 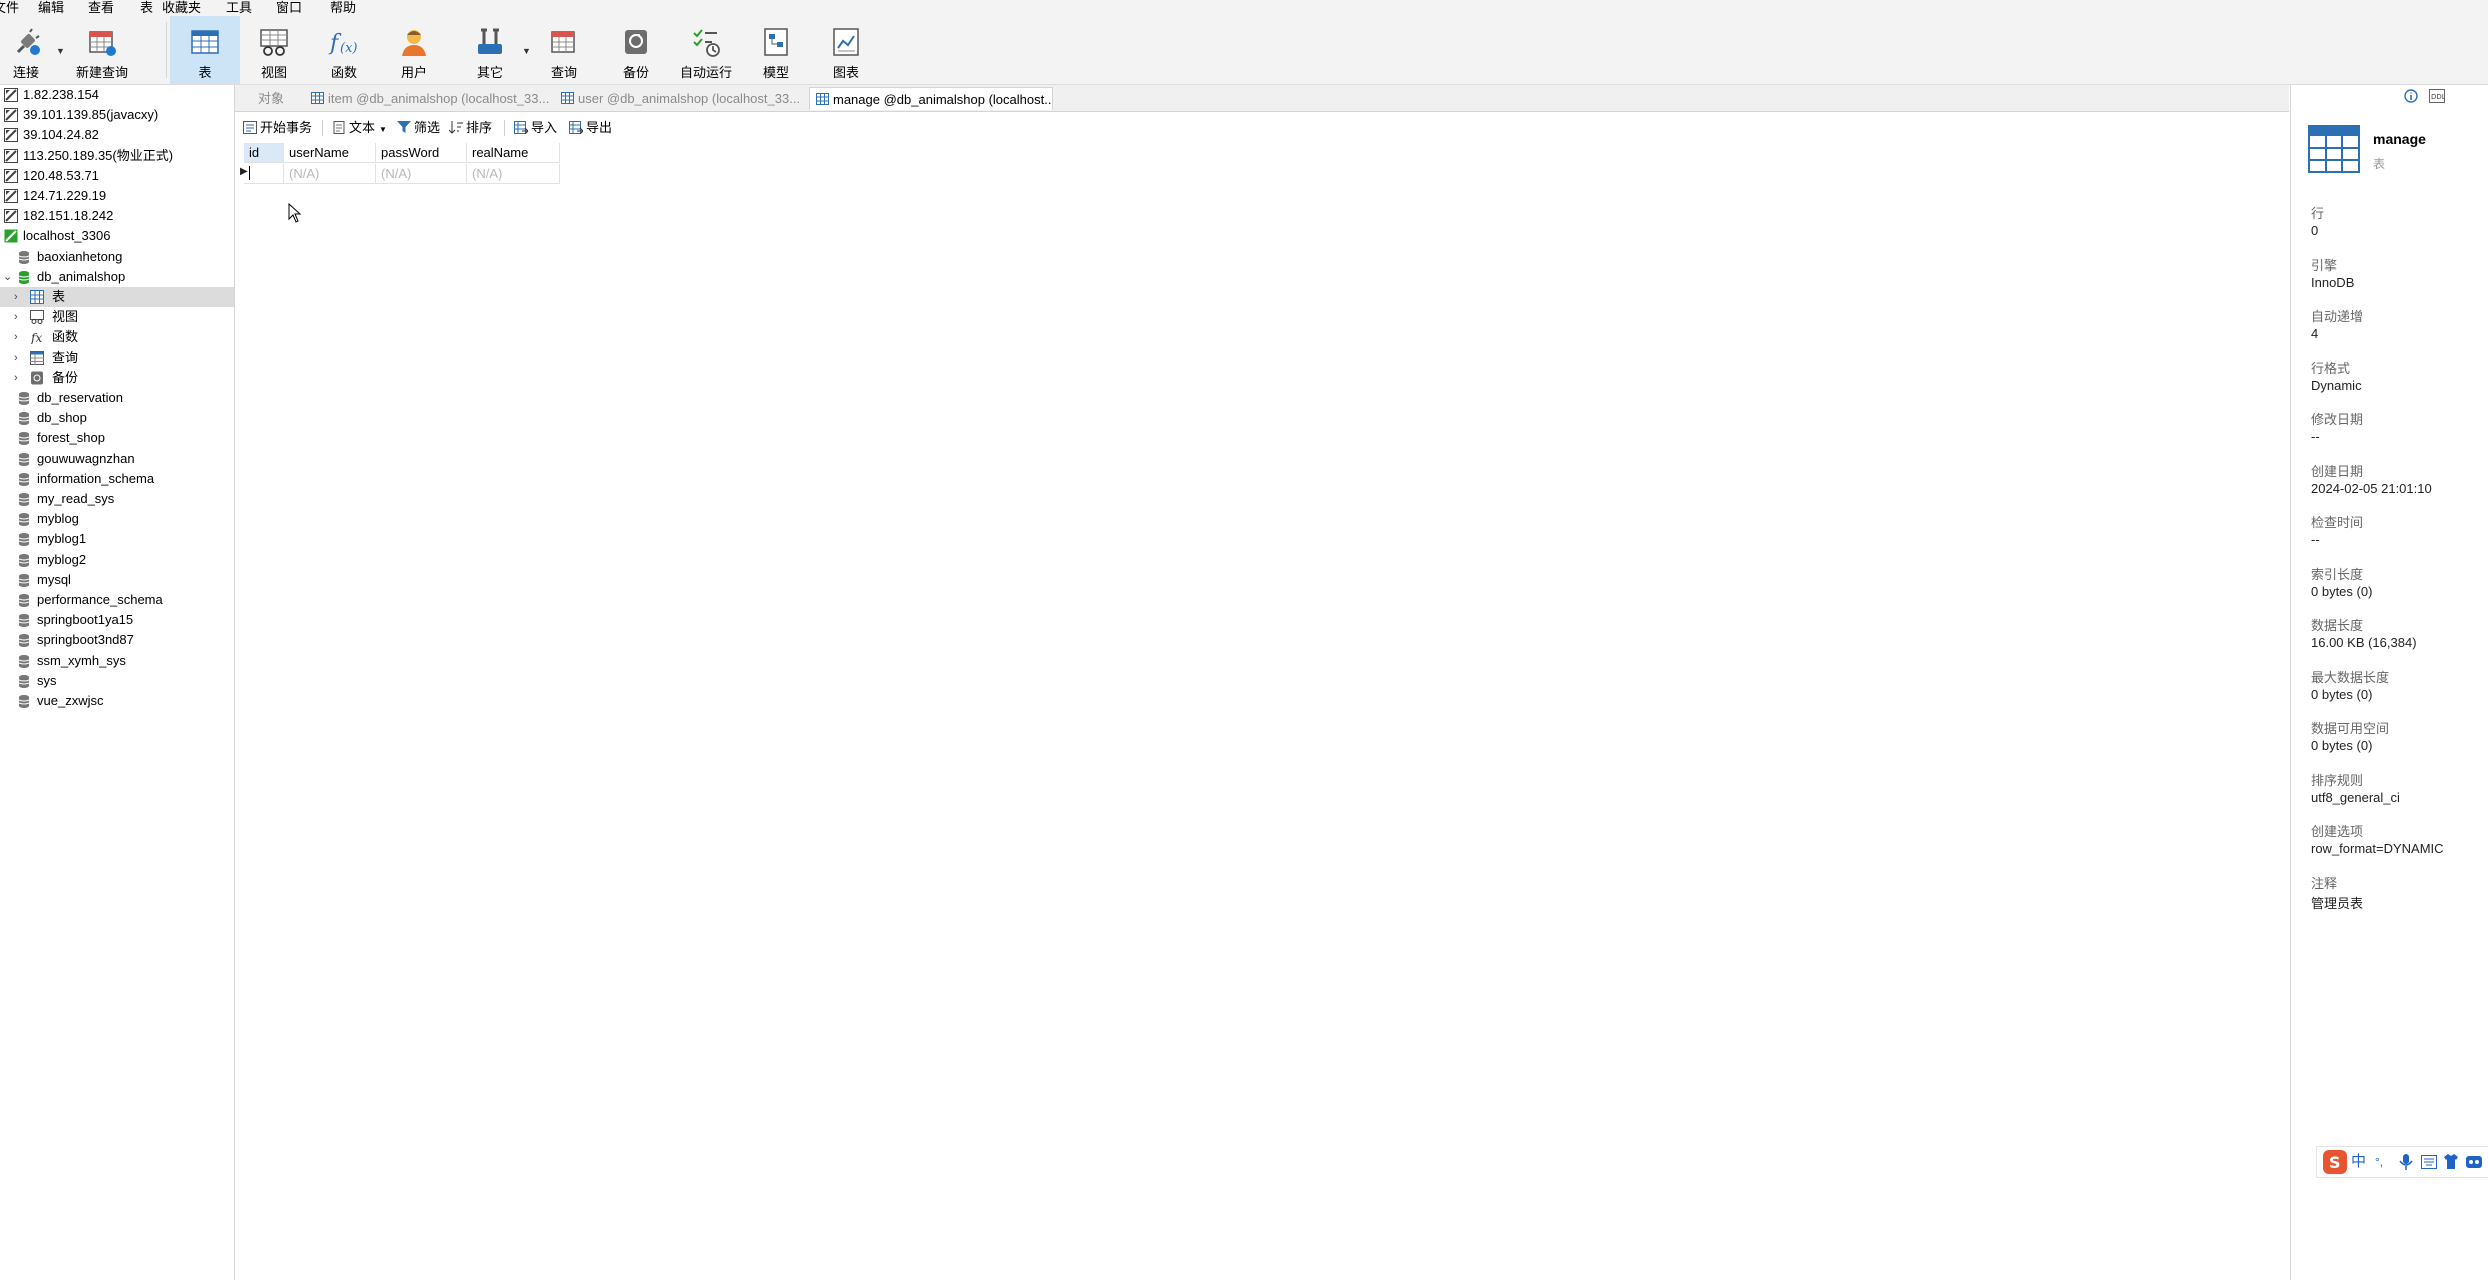 What do you see at coordinates (117, 196) in the screenshot?
I see `connection-item: 124.71.229.19` at bounding box center [117, 196].